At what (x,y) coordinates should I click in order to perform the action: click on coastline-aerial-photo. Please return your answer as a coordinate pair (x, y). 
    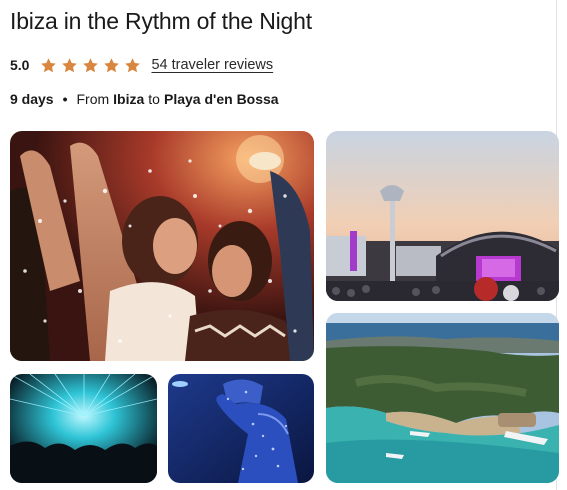
    Looking at the image, I should click on (442, 398).